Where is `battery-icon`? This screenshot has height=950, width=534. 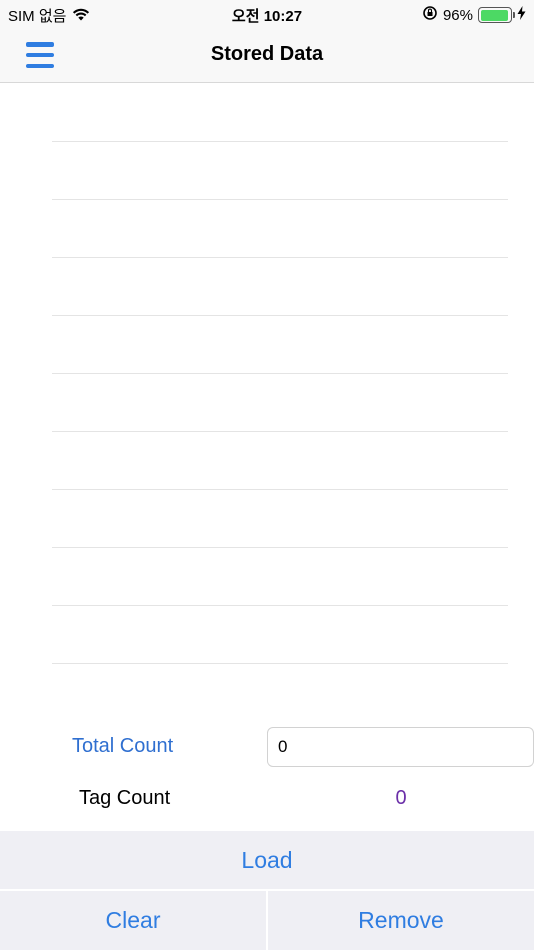 battery-icon is located at coordinates (496, 15).